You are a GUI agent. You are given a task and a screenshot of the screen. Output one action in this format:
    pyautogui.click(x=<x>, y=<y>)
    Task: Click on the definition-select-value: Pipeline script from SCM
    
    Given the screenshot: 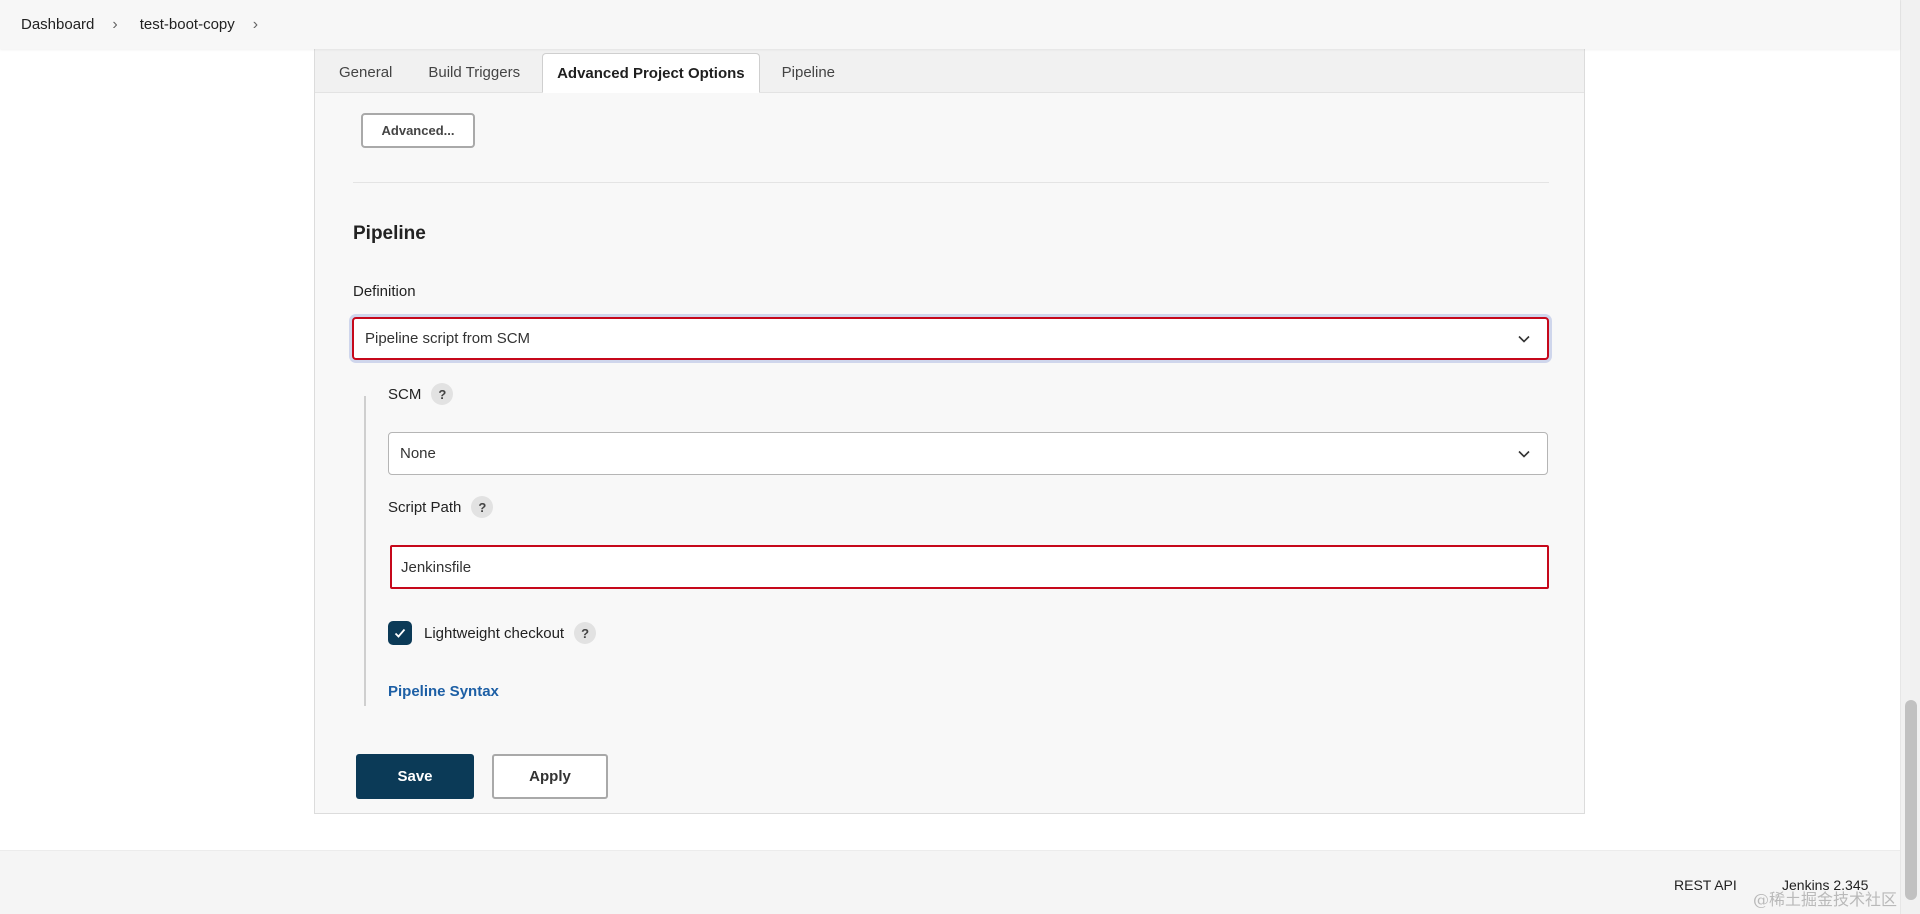 What is the action you would take?
    pyautogui.click(x=448, y=338)
    